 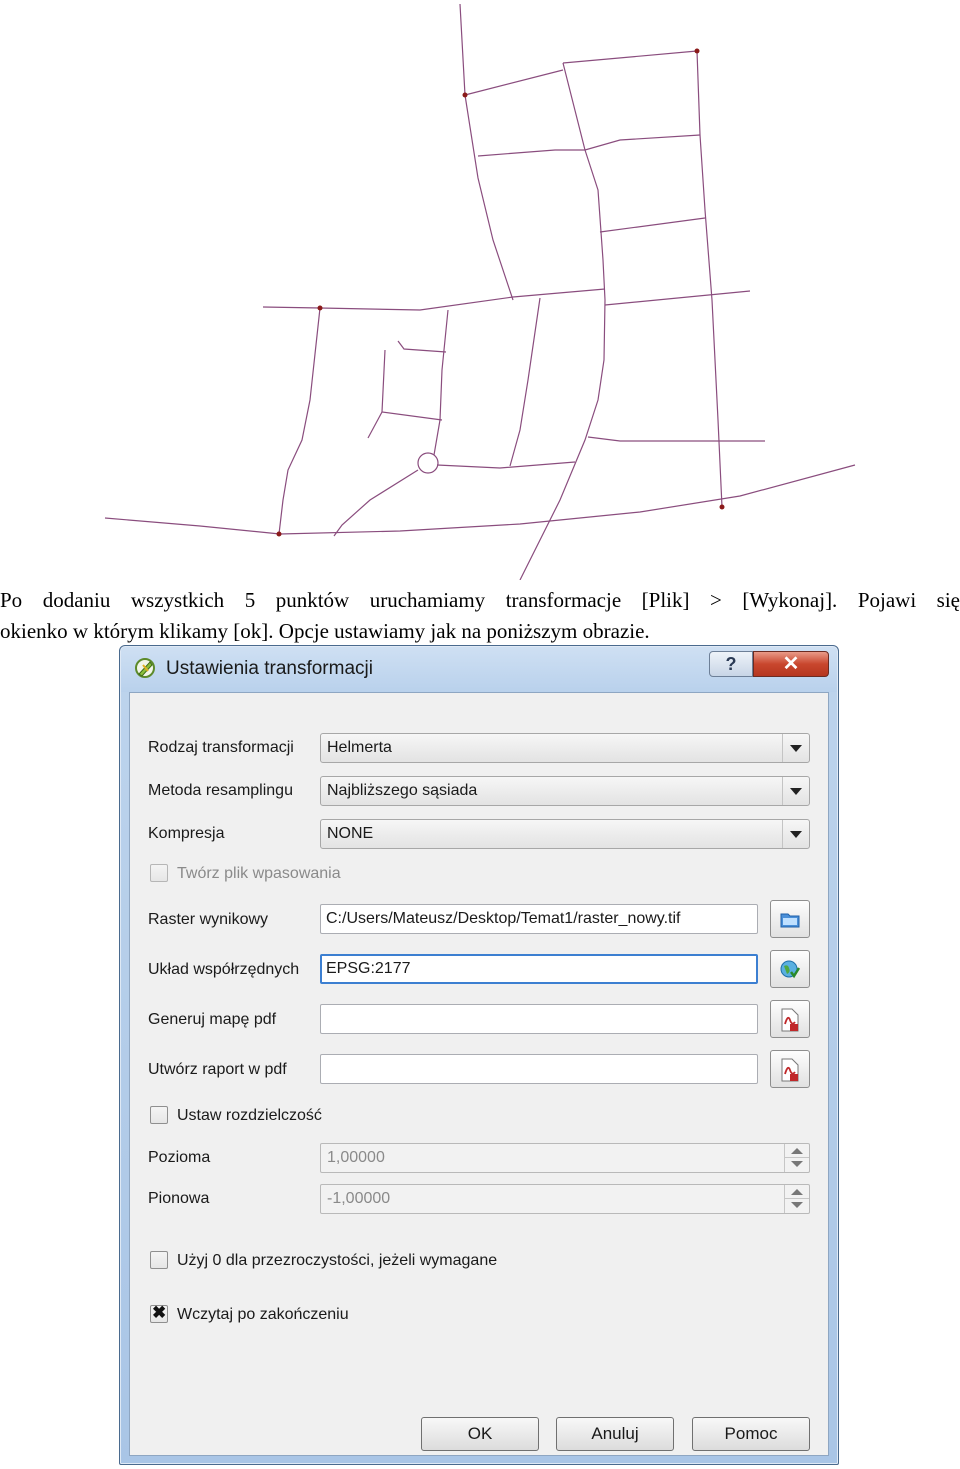 I want to click on crs-value: EPSG:2177, so click(x=368, y=968).